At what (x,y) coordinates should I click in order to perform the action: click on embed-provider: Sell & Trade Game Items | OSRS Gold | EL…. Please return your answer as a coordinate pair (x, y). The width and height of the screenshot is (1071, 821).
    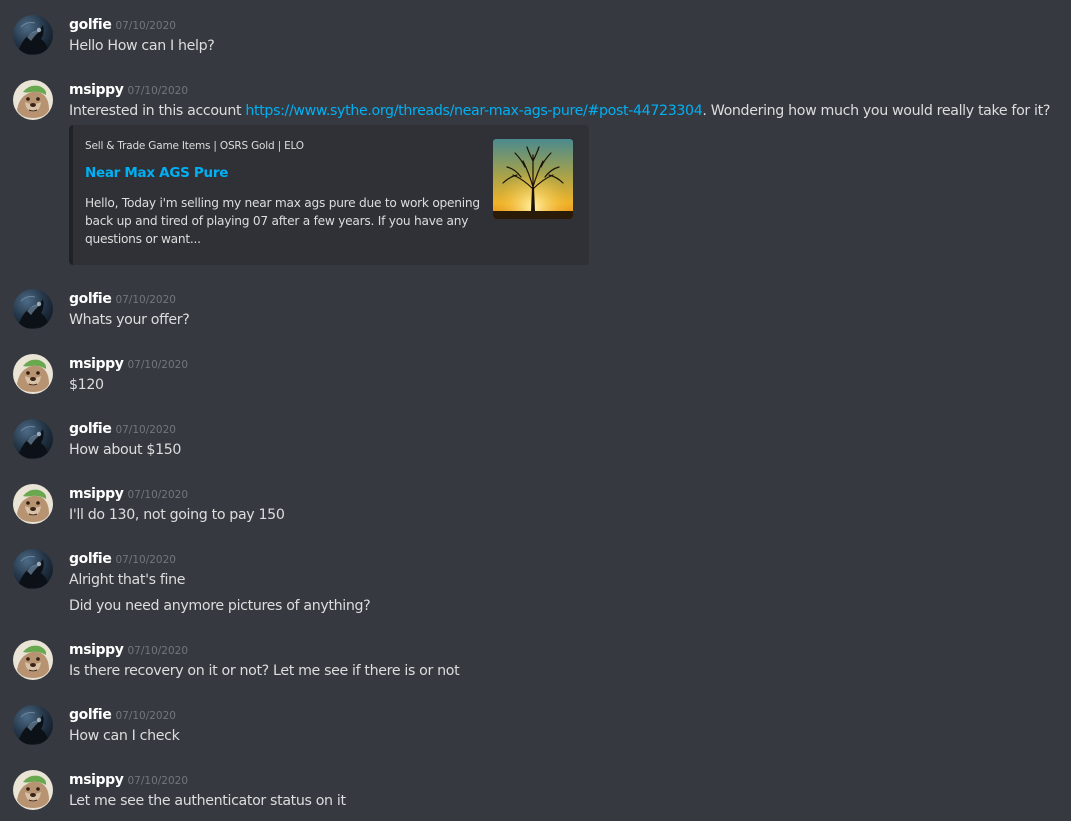
    Looking at the image, I should click on (194, 146).